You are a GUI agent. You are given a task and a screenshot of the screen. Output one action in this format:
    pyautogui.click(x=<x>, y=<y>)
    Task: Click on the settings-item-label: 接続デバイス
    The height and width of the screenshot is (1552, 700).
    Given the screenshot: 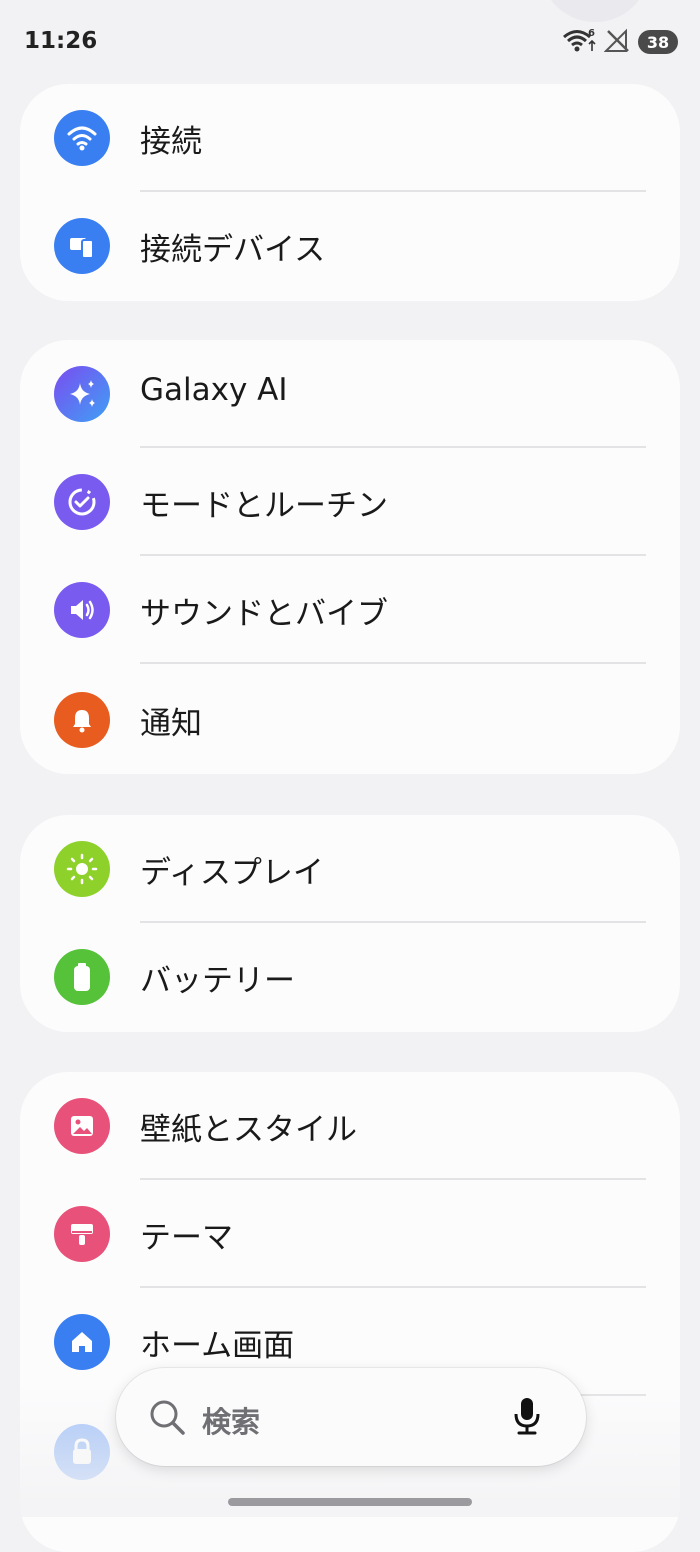 What is the action you would take?
    pyautogui.click(x=233, y=250)
    